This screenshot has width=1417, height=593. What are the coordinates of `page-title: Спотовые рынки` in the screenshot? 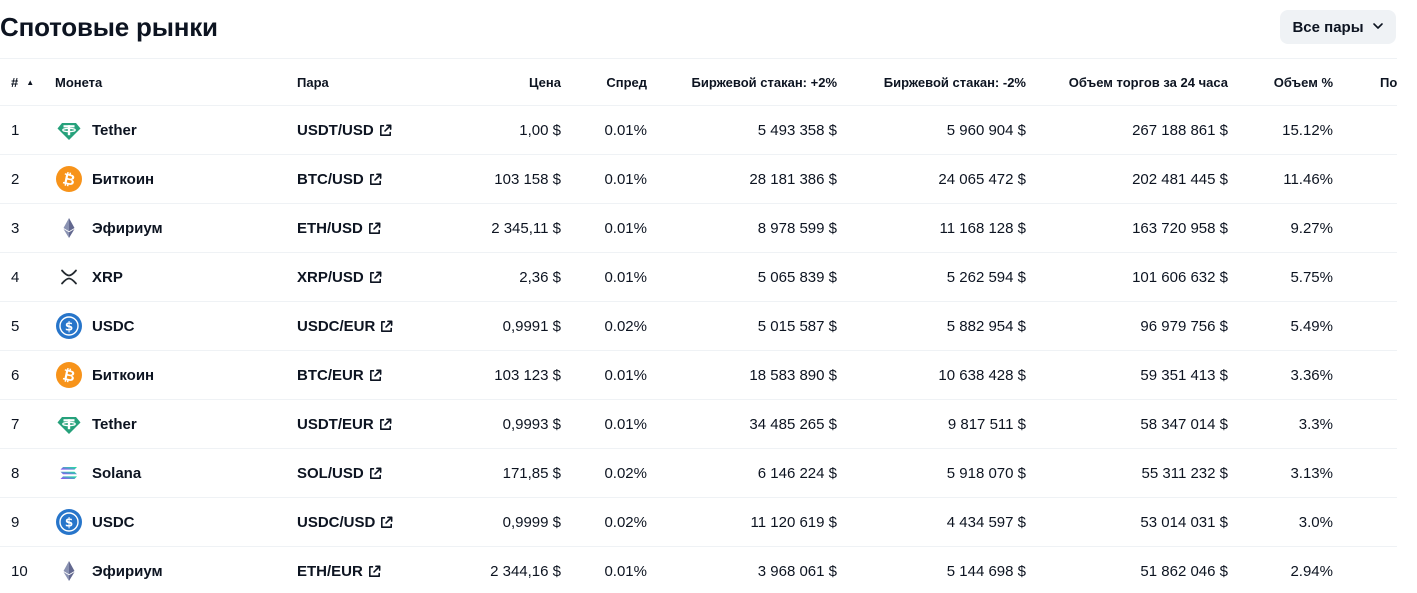 It's located at (109, 27).